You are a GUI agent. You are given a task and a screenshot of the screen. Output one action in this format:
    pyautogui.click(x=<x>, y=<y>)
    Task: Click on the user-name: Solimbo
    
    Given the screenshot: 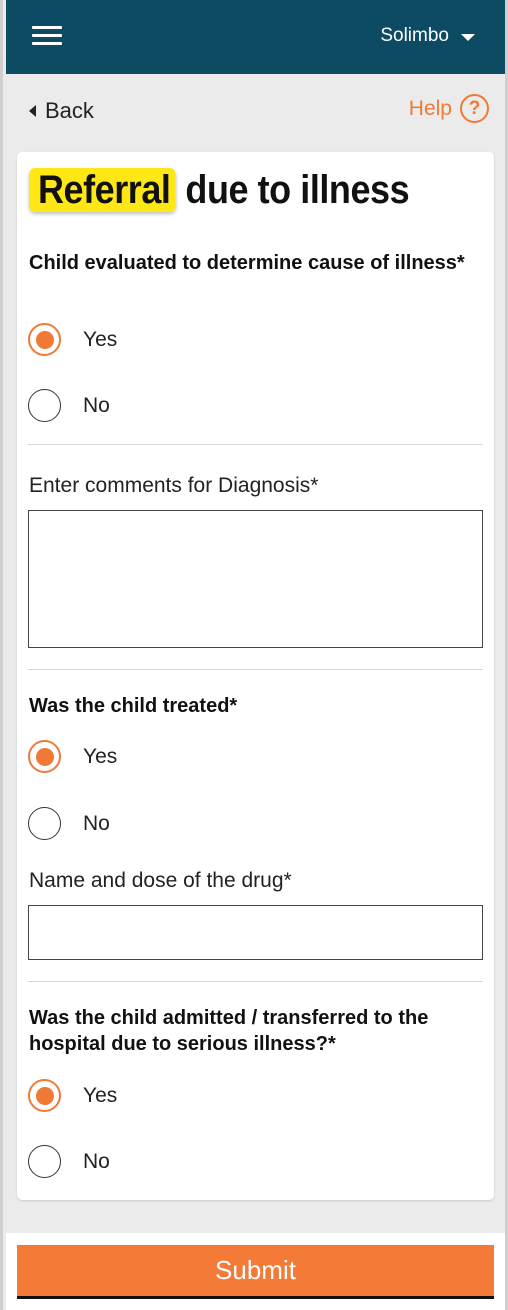 What is the action you would take?
    pyautogui.click(x=414, y=35)
    